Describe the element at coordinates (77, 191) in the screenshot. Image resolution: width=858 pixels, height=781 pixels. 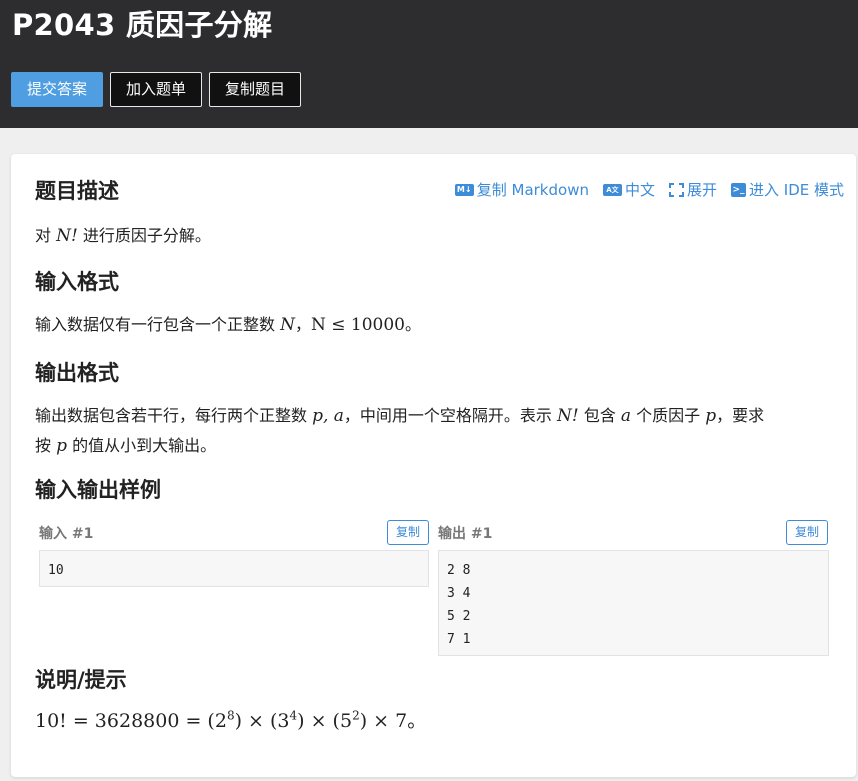
I see `description-heading: 题目描述` at that location.